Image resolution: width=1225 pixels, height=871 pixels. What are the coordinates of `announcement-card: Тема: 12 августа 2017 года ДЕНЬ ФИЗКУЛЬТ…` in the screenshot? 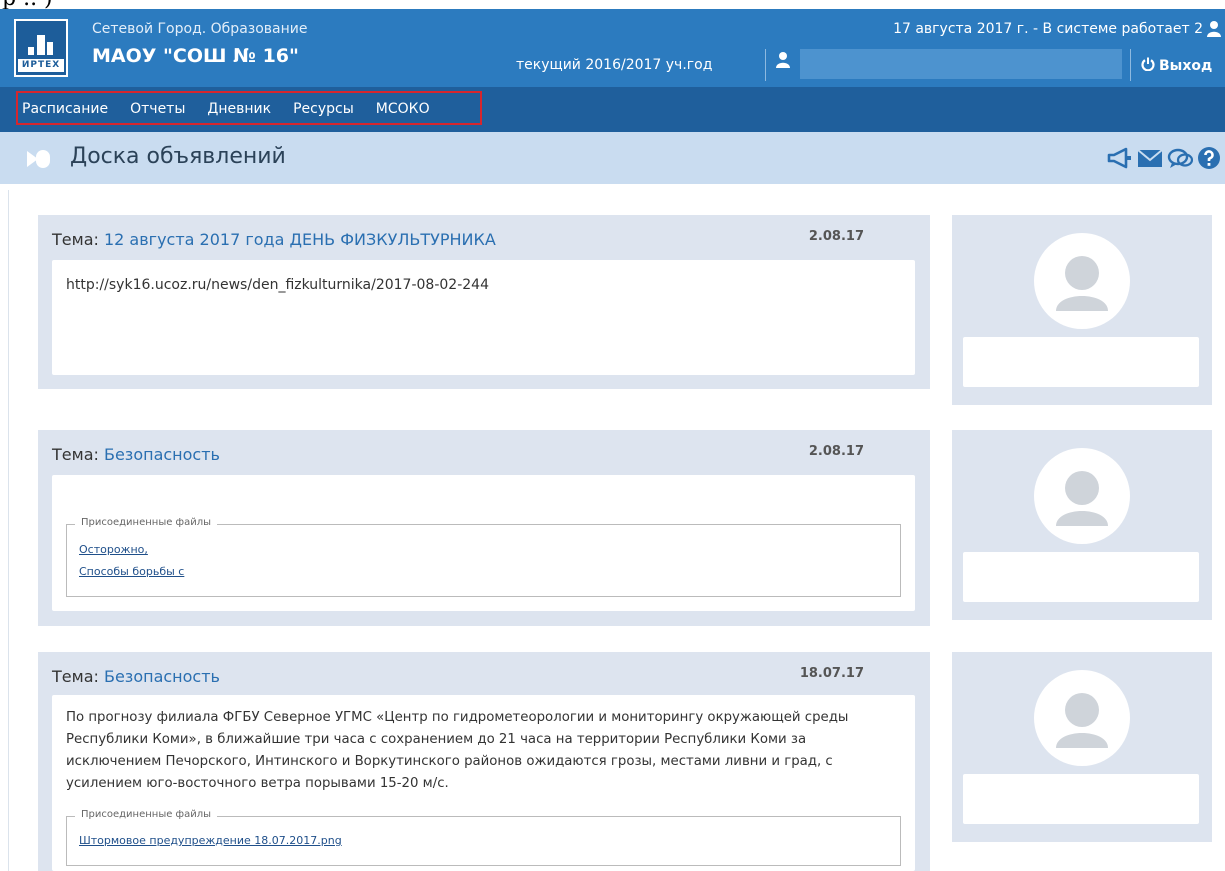 It's located at (484, 302).